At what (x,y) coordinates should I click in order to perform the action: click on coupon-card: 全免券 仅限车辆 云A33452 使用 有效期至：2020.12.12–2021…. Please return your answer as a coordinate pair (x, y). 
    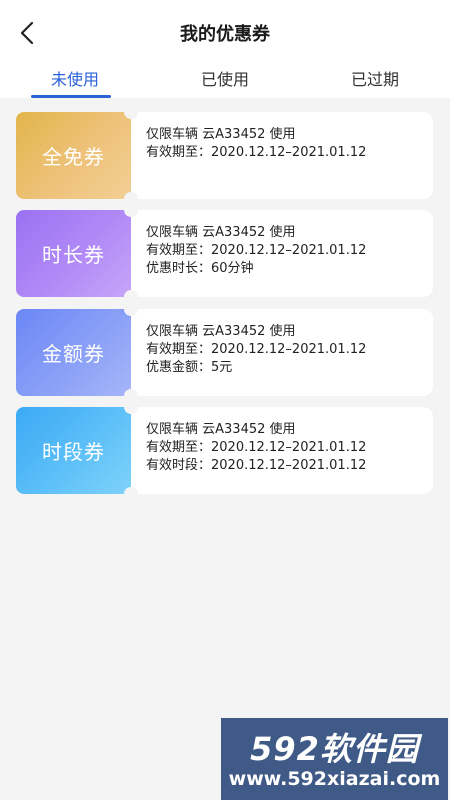
    Looking at the image, I should click on (224, 155).